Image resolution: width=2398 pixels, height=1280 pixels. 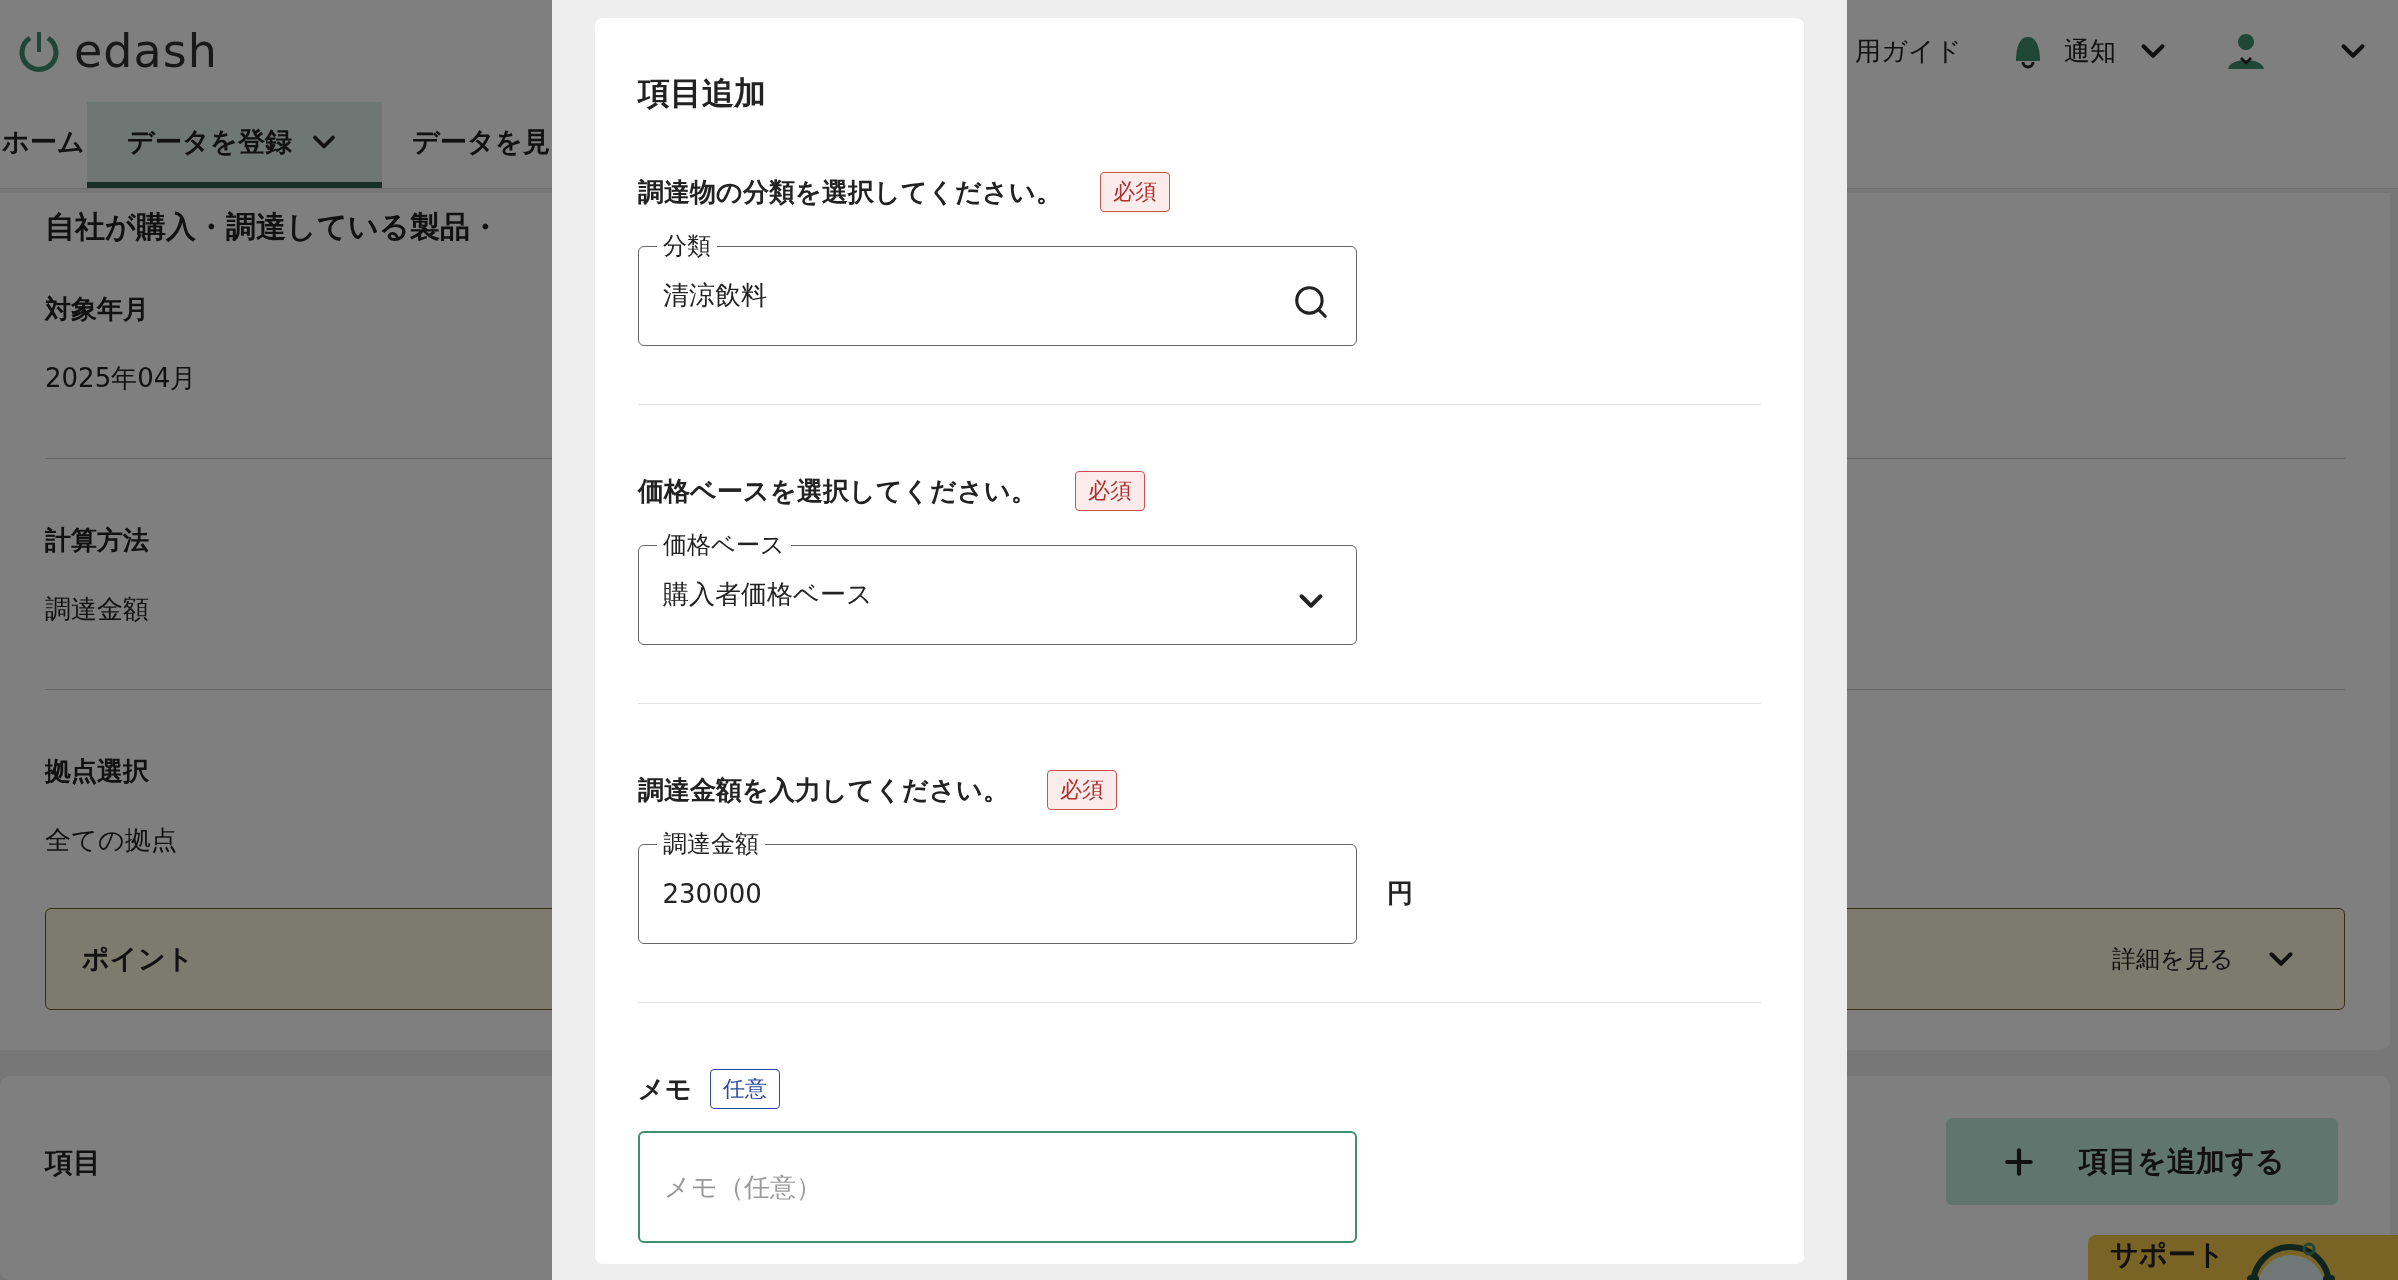 What do you see at coordinates (686, 246) in the screenshot?
I see `field-label: 分類` at bounding box center [686, 246].